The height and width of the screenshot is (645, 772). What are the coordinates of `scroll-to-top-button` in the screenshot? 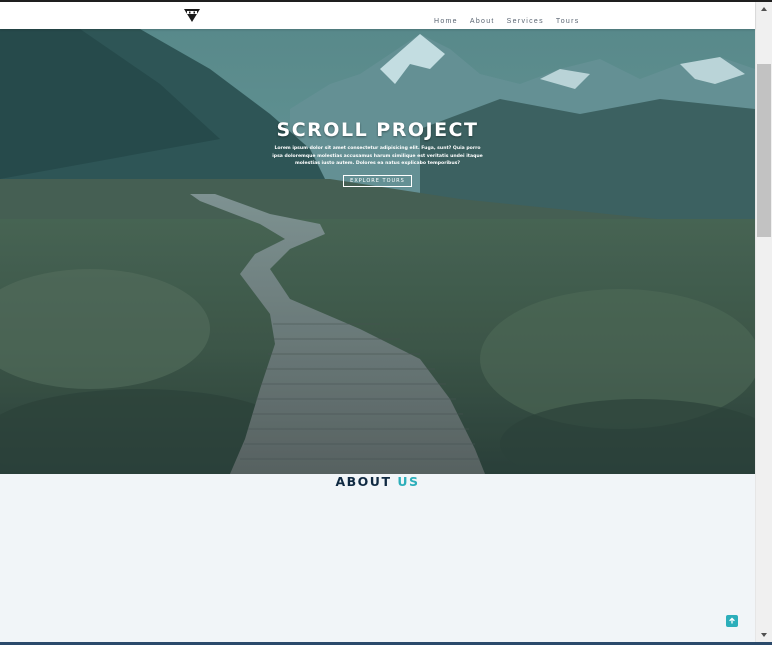 It's located at (732, 621).